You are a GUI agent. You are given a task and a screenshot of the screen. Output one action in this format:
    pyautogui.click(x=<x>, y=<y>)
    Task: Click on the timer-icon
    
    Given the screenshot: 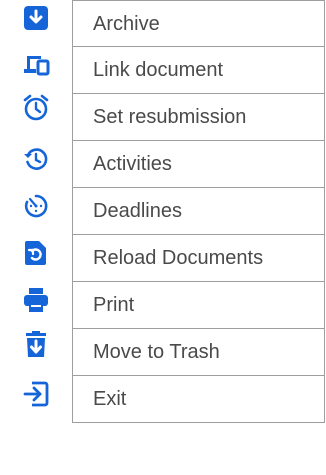 What is the action you would take?
    pyautogui.click(x=36, y=206)
    